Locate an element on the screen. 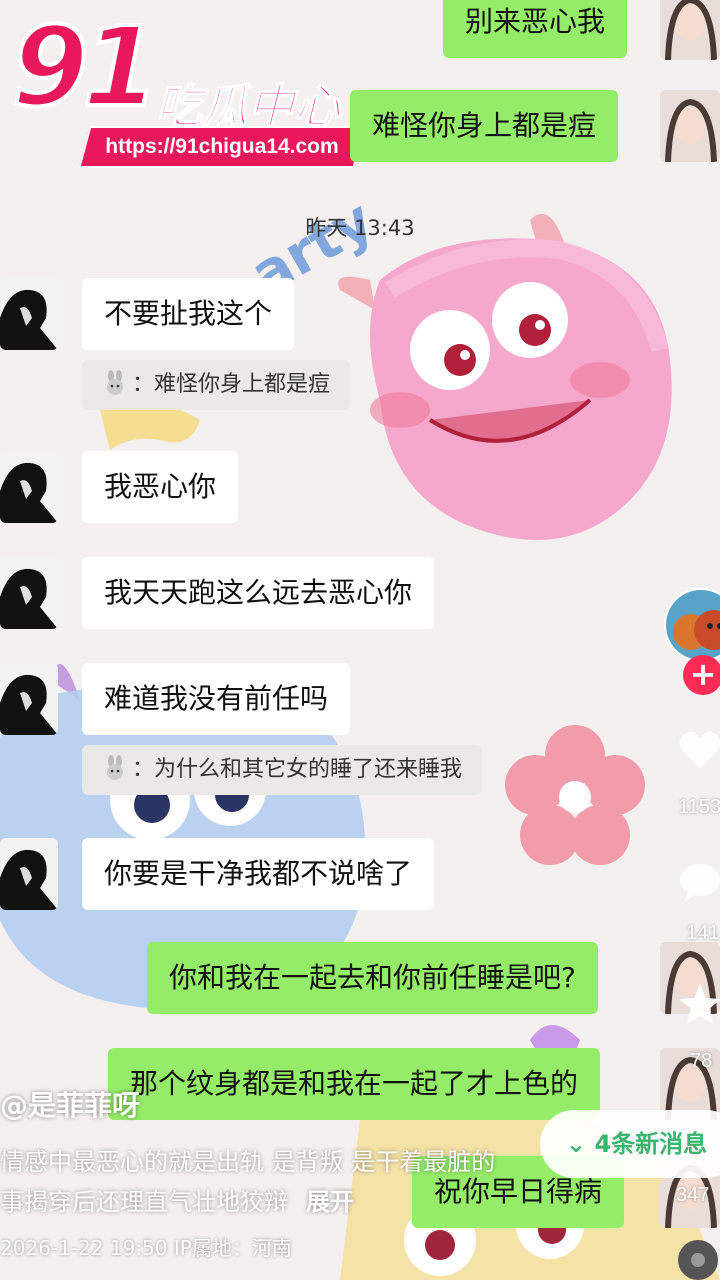  post-description: 情感中最恶心的就是出轨 是背叛 是干着最脏的 事揭穿后还理直气壮地狡辩 展开 is located at coordinates (300, 1182).